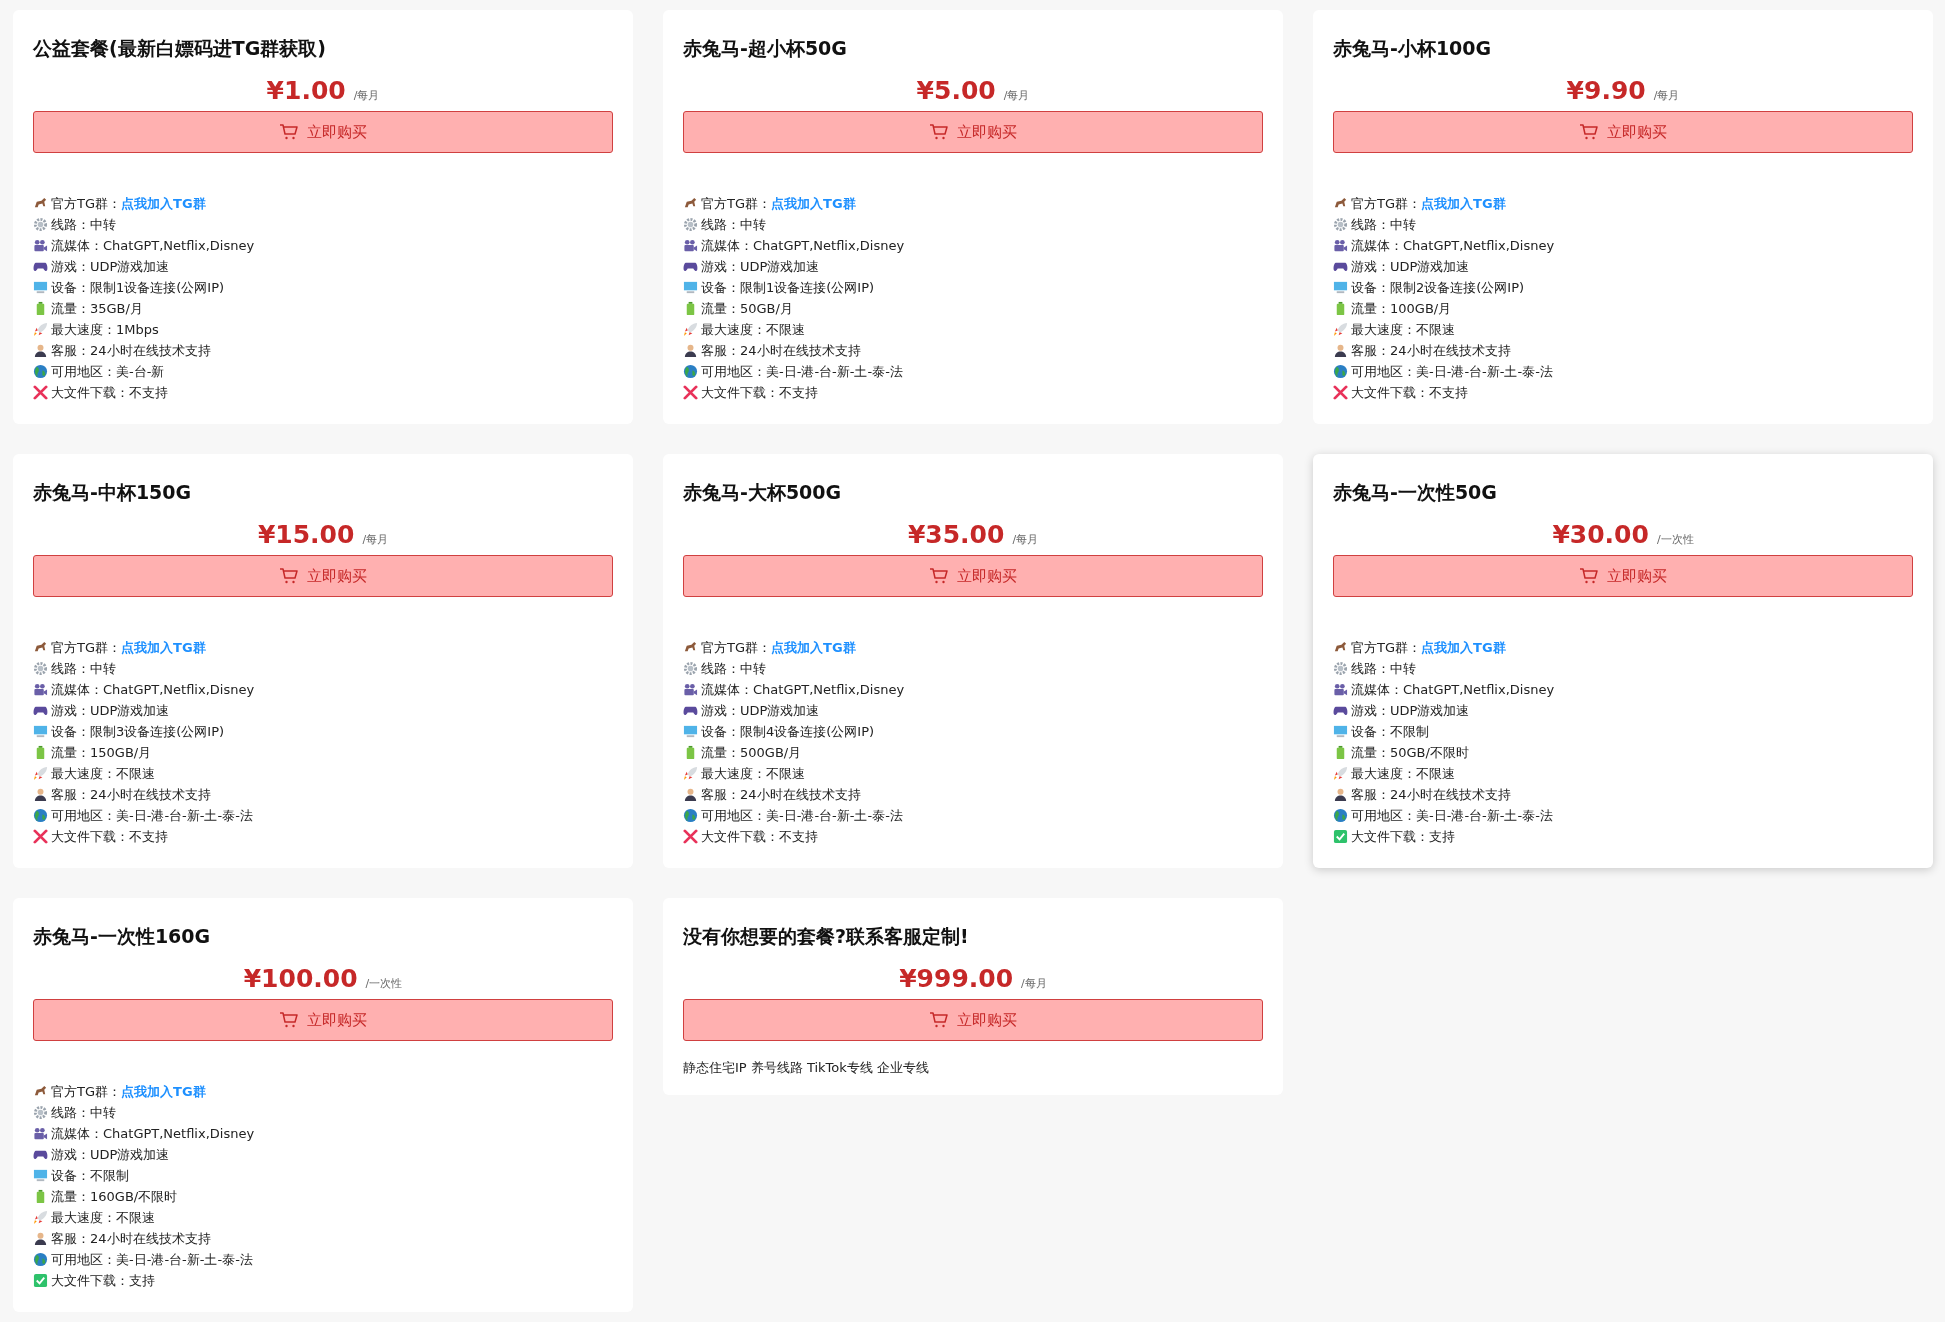 The width and height of the screenshot is (1945, 1322). I want to click on feature-value: 50GB/月, so click(766, 308).